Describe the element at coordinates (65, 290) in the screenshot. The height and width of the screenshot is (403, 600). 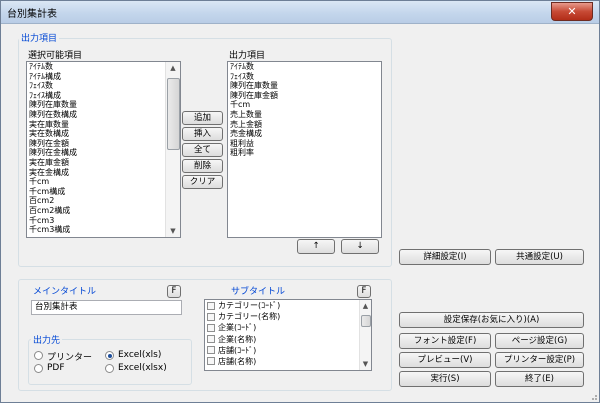
I see `main-title-label: メインタイトル` at that location.